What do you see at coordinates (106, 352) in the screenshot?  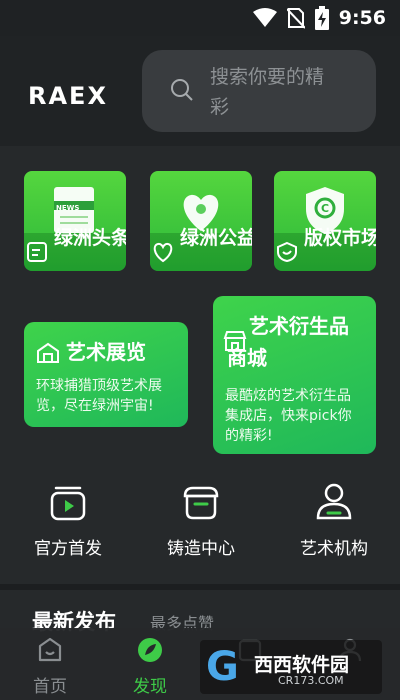 I see `card-title: 艺术展览` at bounding box center [106, 352].